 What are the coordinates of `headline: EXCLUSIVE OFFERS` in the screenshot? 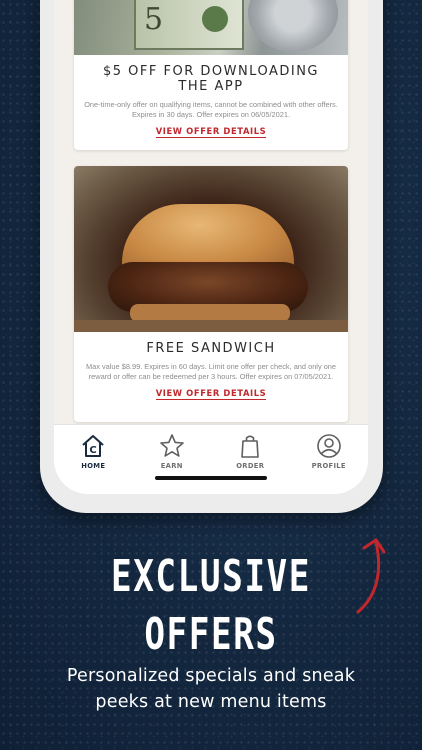 It's located at (210, 606).